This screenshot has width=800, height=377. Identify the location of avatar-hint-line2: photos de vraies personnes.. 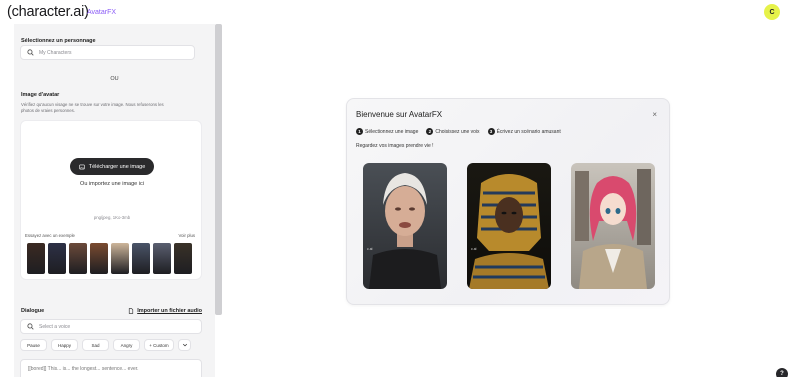
(48, 110).